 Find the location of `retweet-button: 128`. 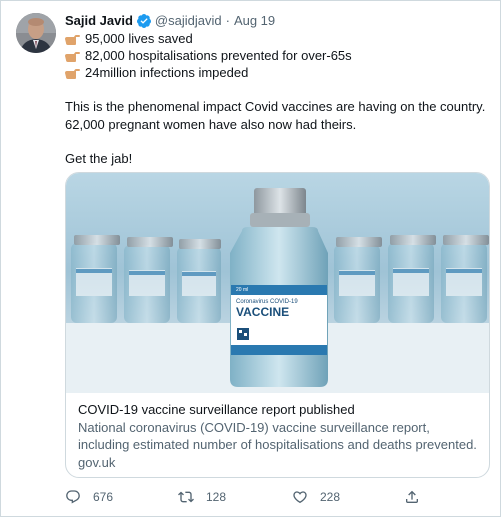

retweet-button: 128 is located at coordinates (202, 497).